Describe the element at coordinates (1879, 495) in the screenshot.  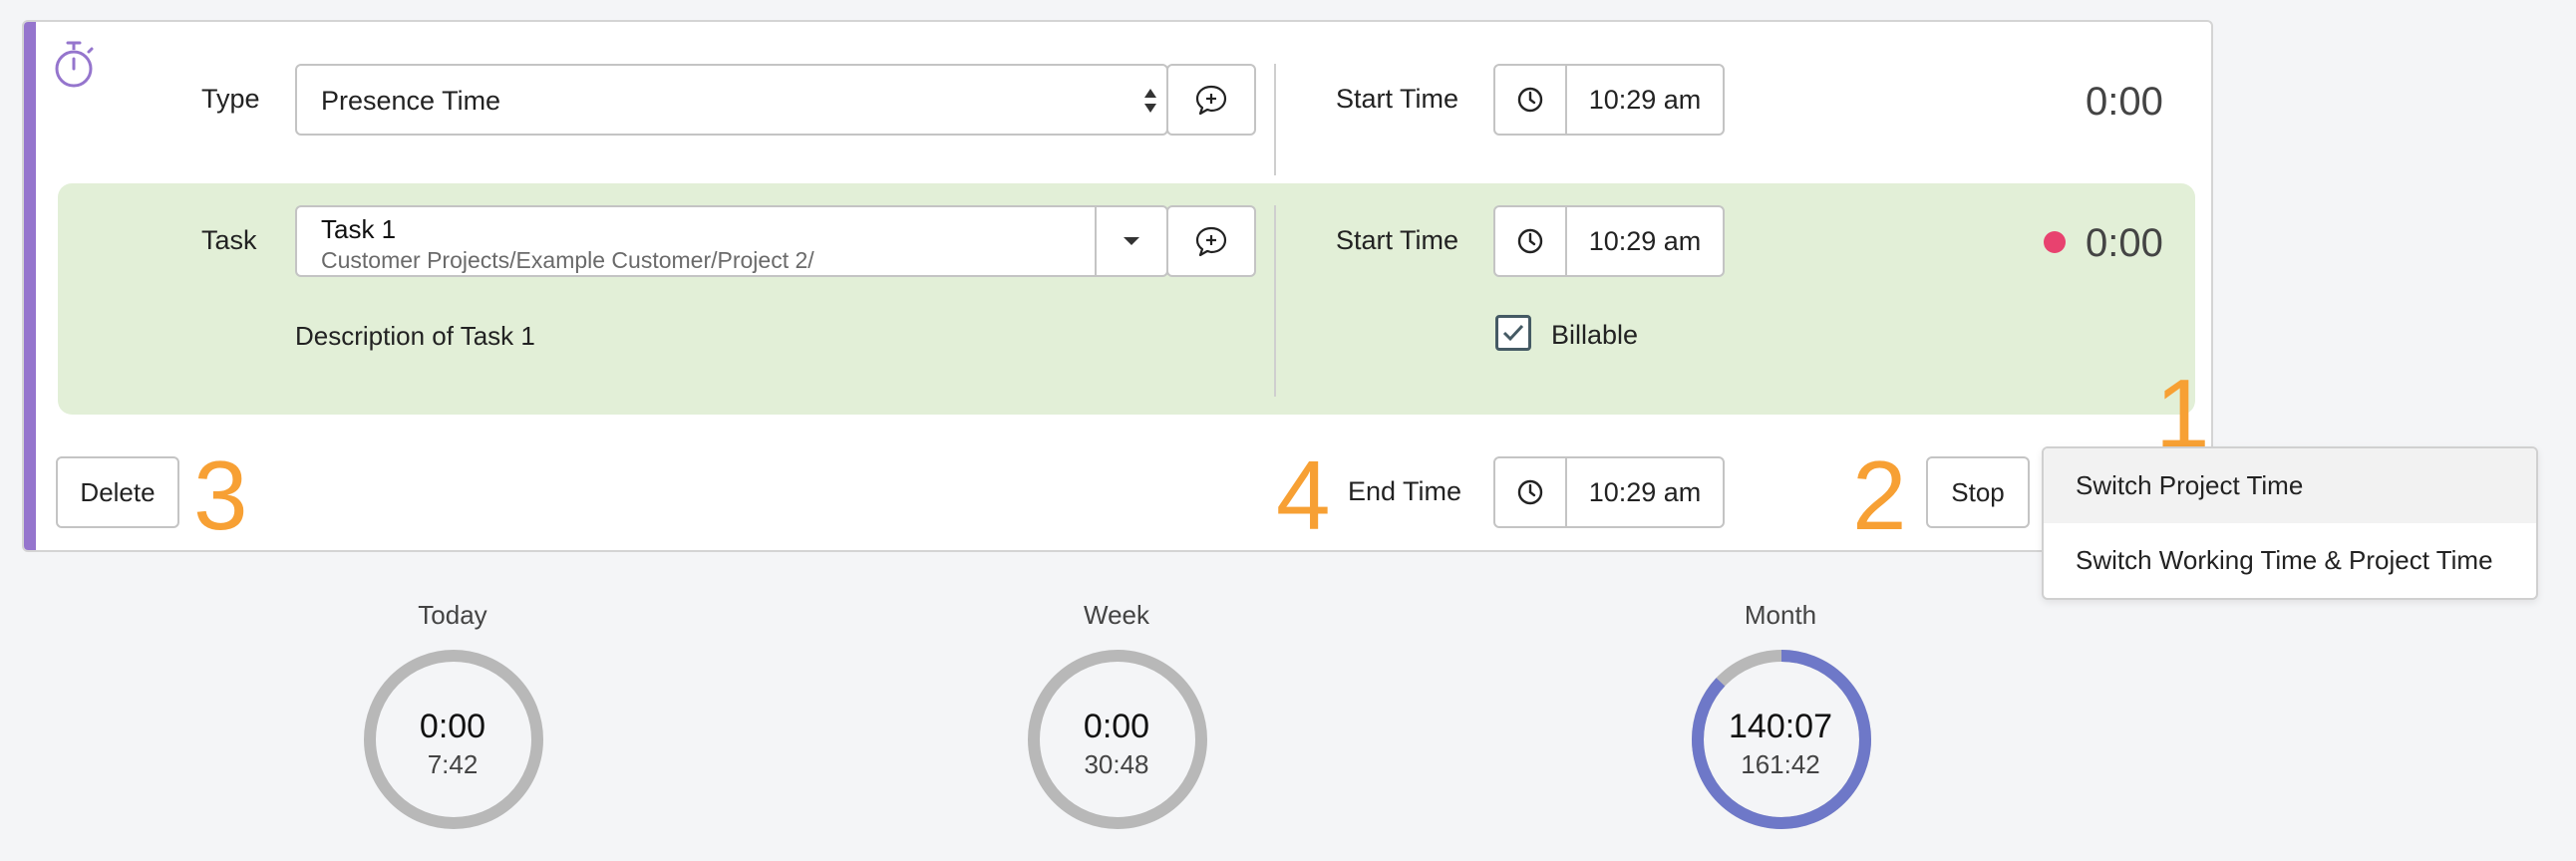
I see `annotation-2: 2` at that location.